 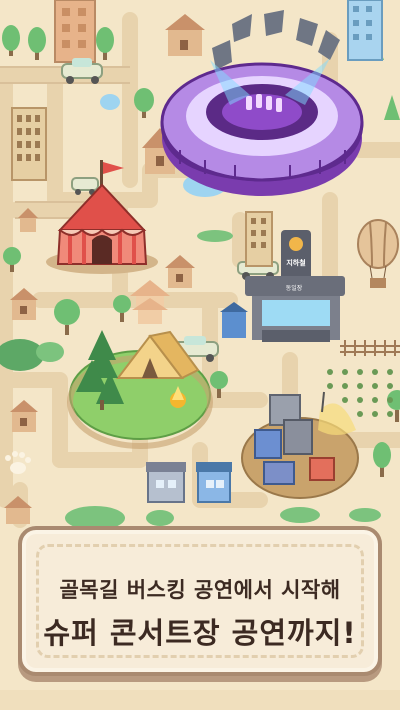 I want to click on pond, so click(x=110, y=102).